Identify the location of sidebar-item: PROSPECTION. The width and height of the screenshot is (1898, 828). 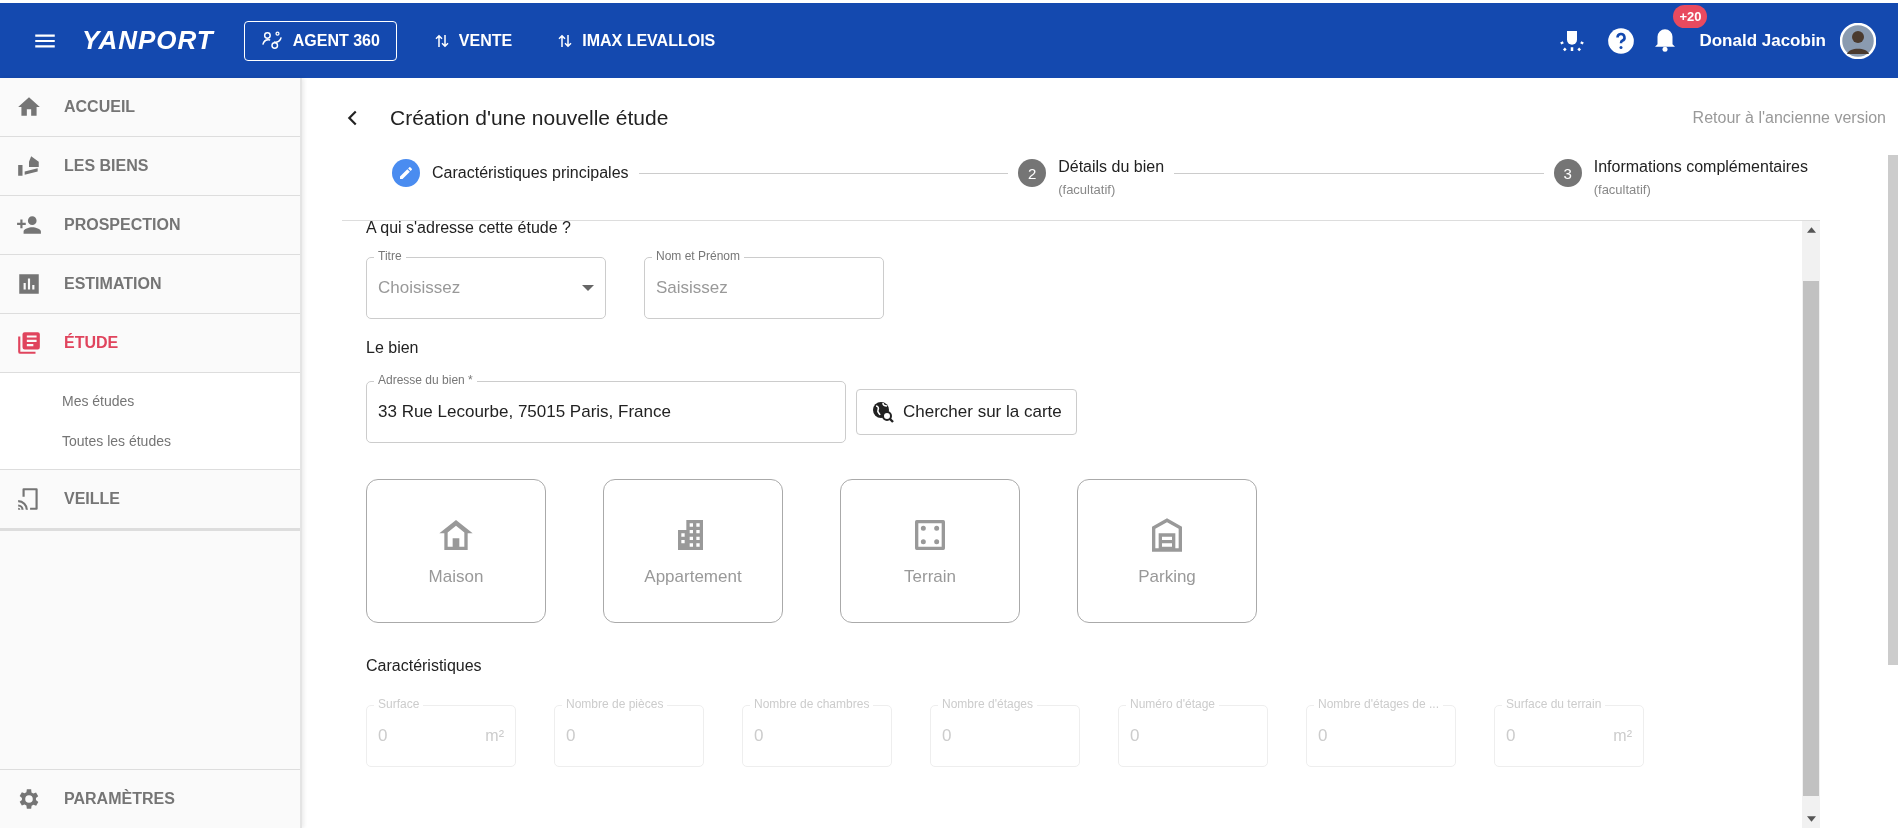
(150, 225).